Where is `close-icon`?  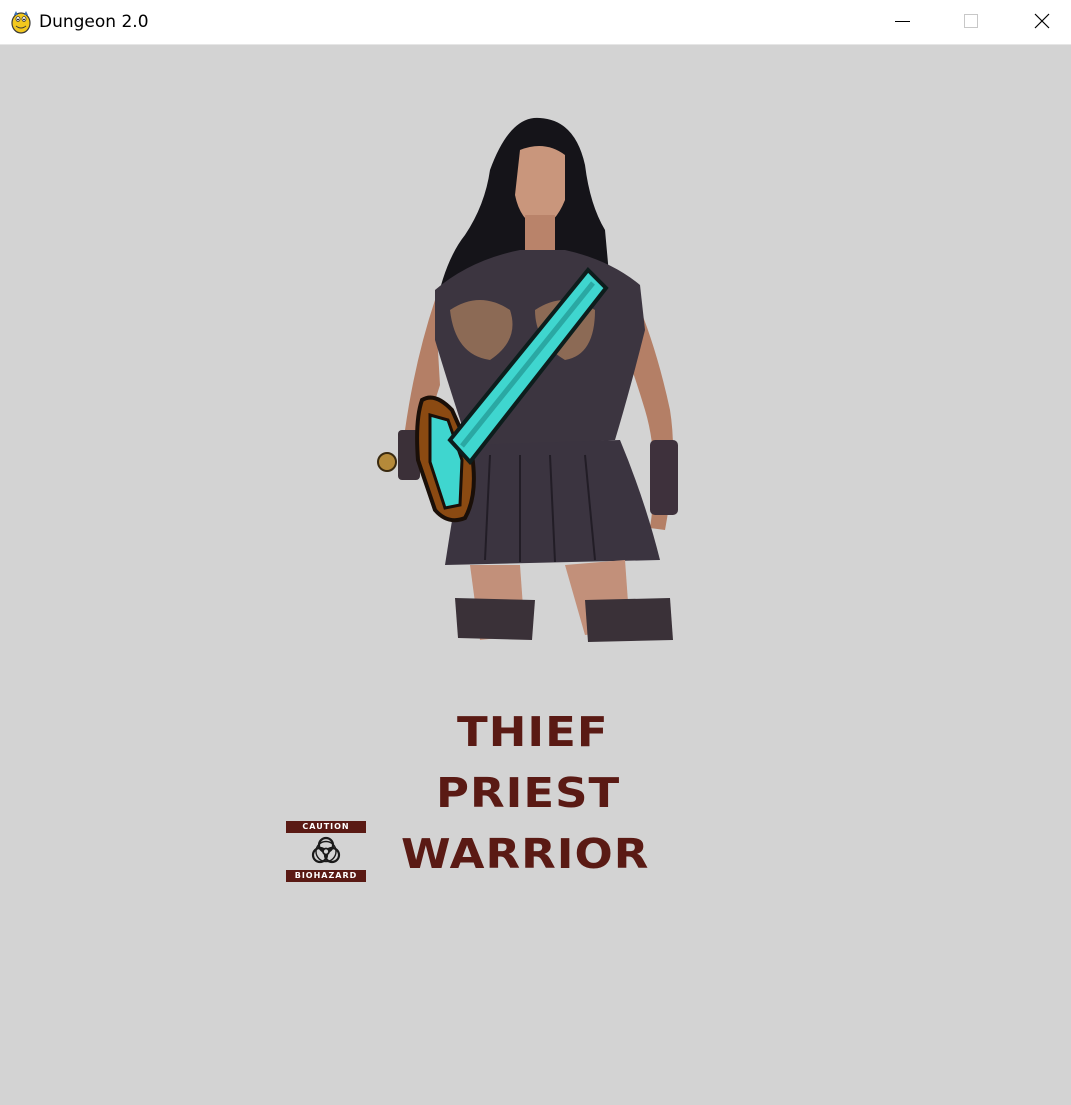 close-icon is located at coordinates (1042, 21).